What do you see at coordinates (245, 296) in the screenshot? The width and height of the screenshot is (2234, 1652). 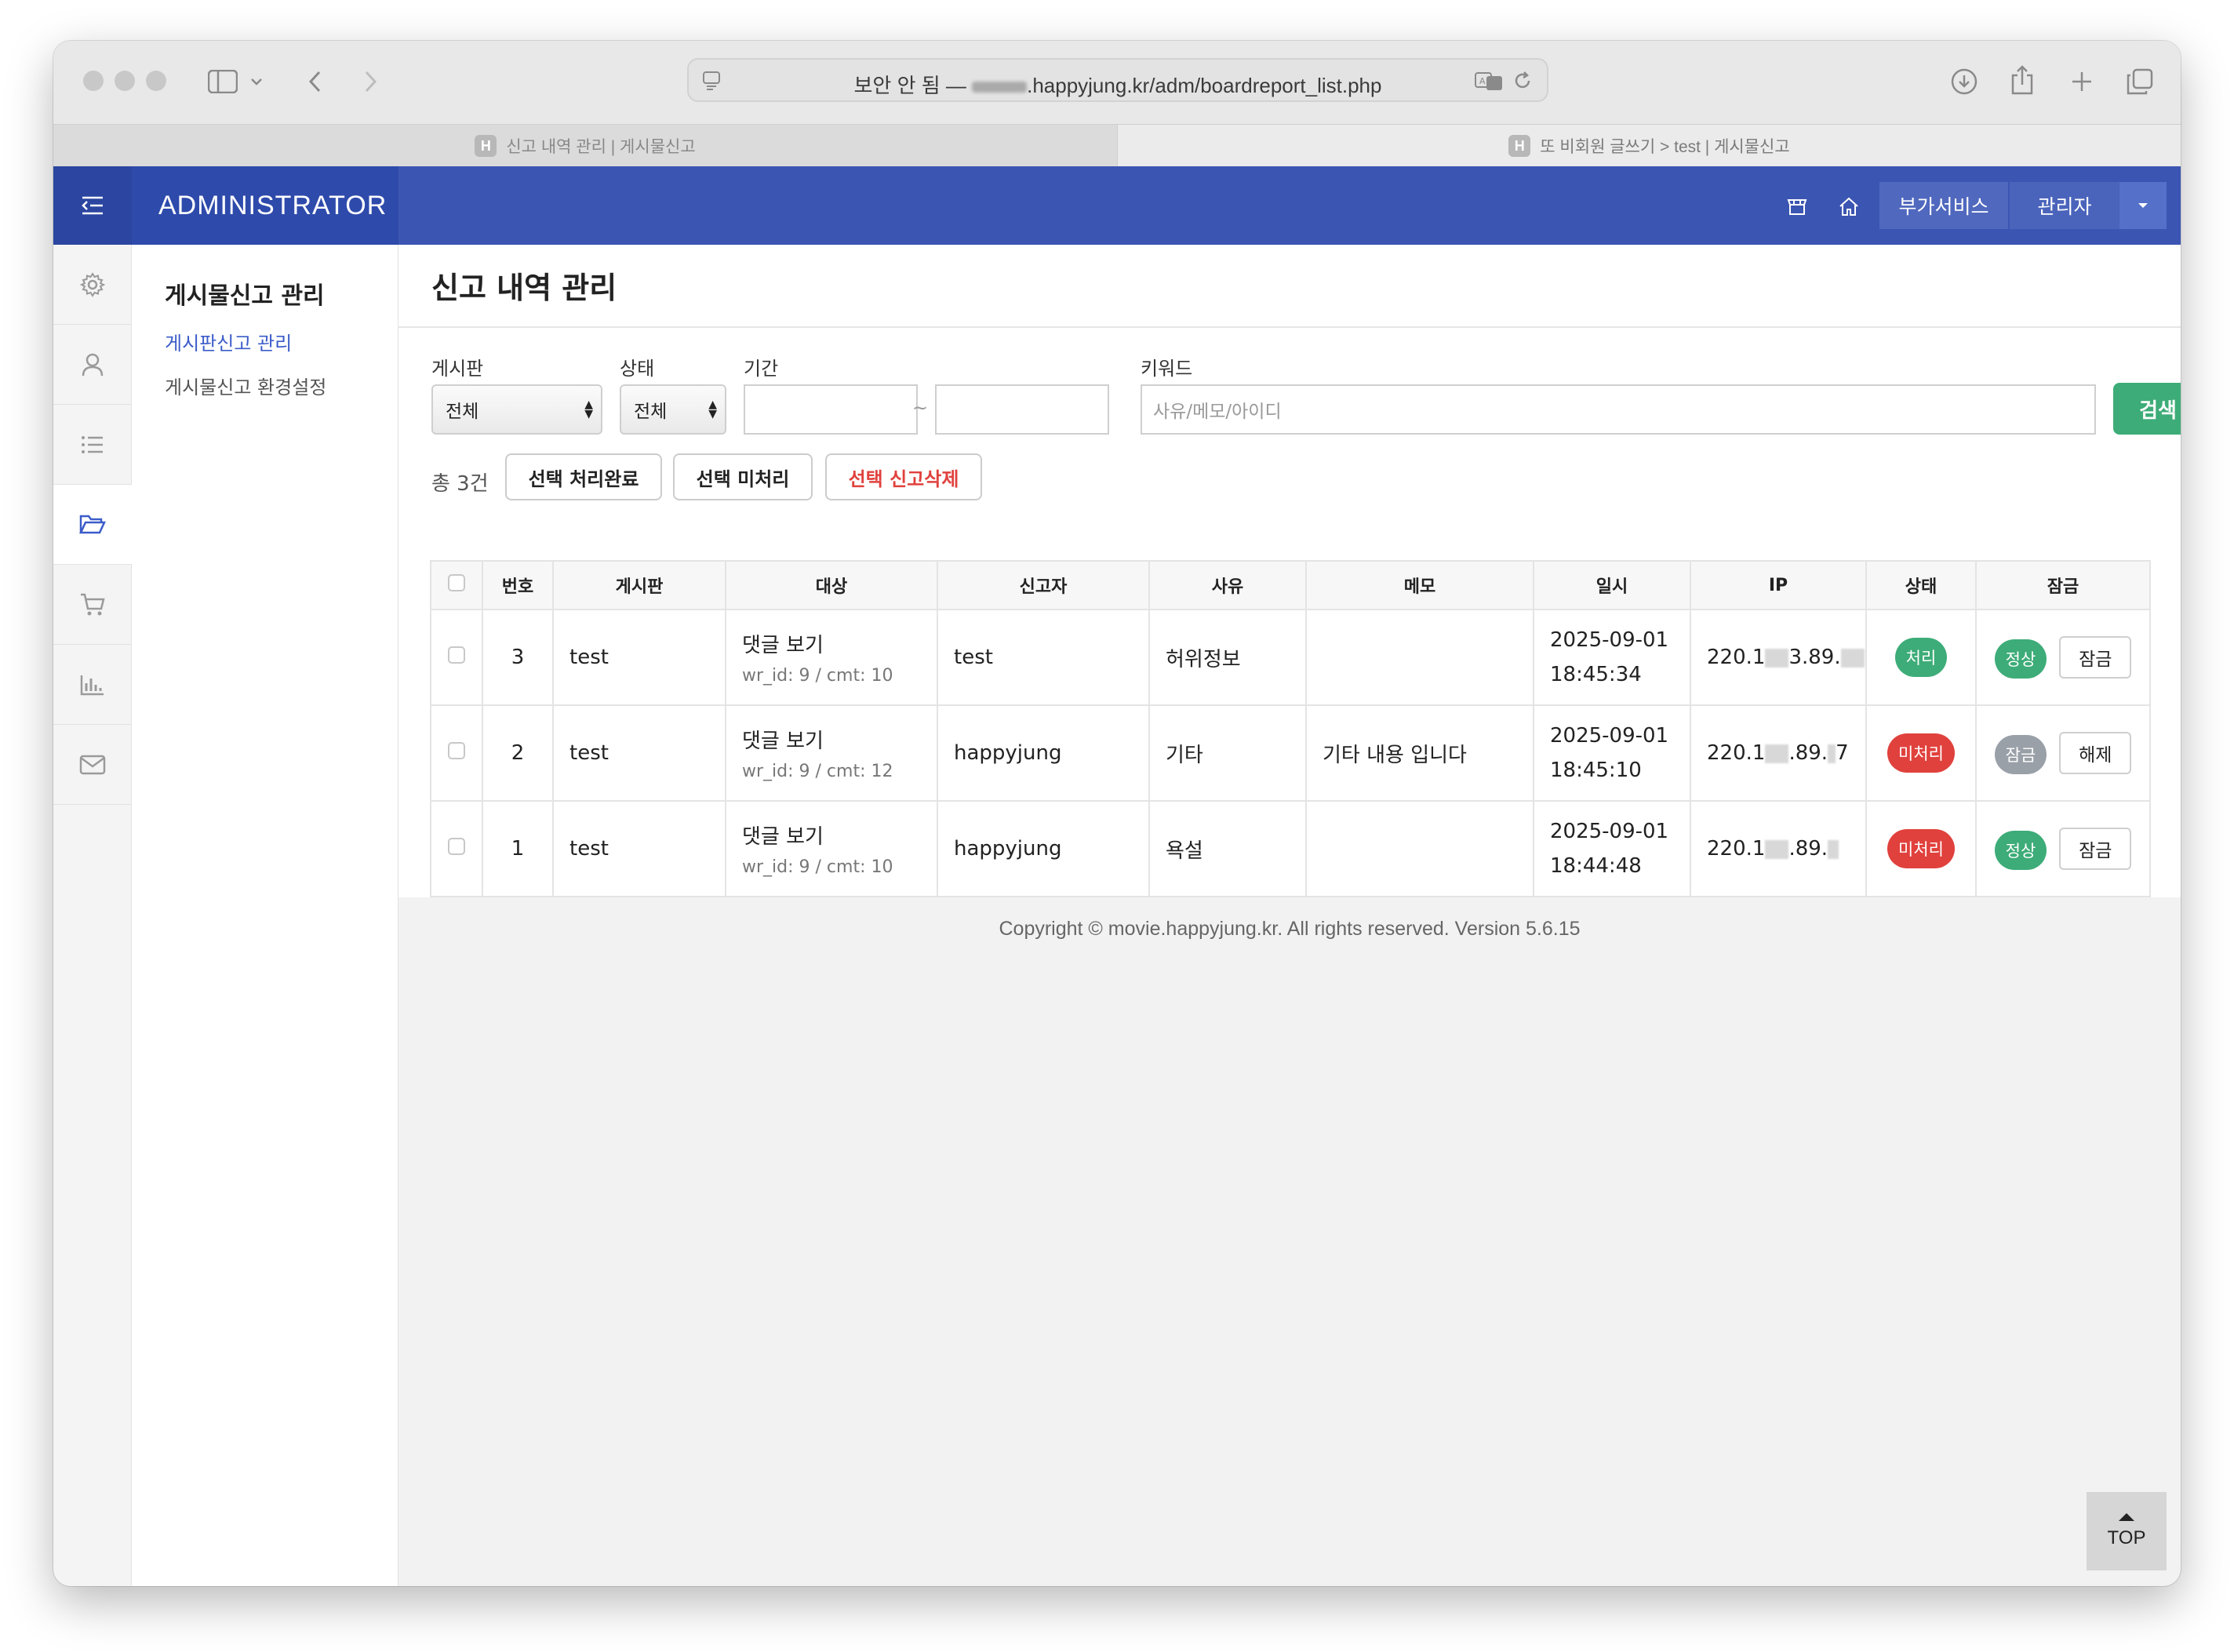 I see `submenu-title: 게시물신고 관리` at bounding box center [245, 296].